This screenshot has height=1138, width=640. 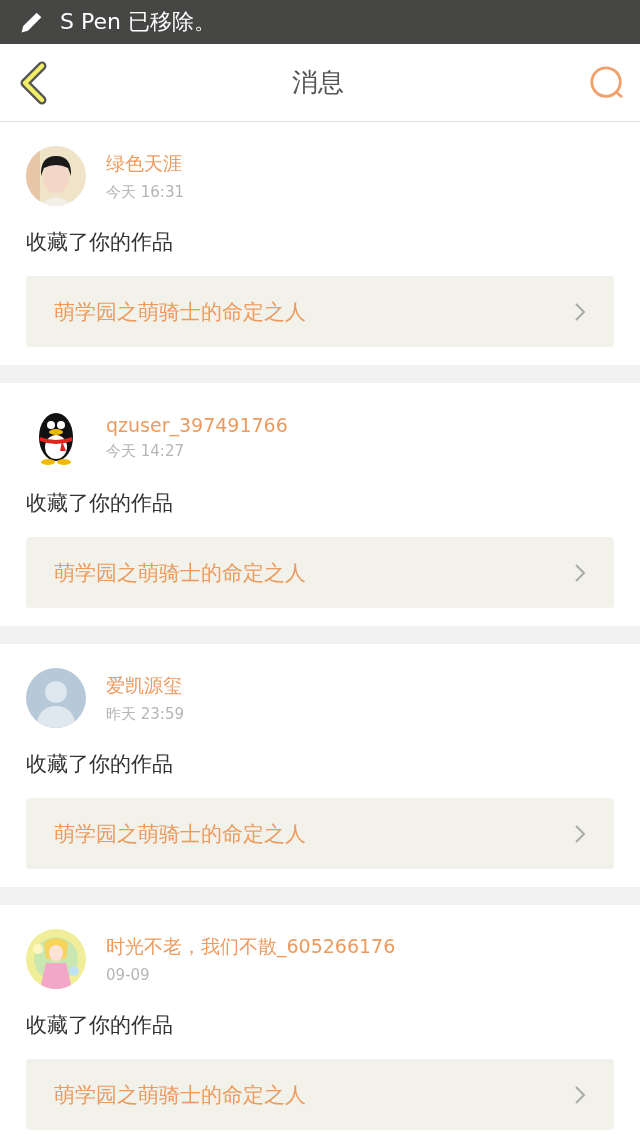 What do you see at coordinates (128, 975) in the screenshot?
I see `timestamp: 09-09` at bounding box center [128, 975].